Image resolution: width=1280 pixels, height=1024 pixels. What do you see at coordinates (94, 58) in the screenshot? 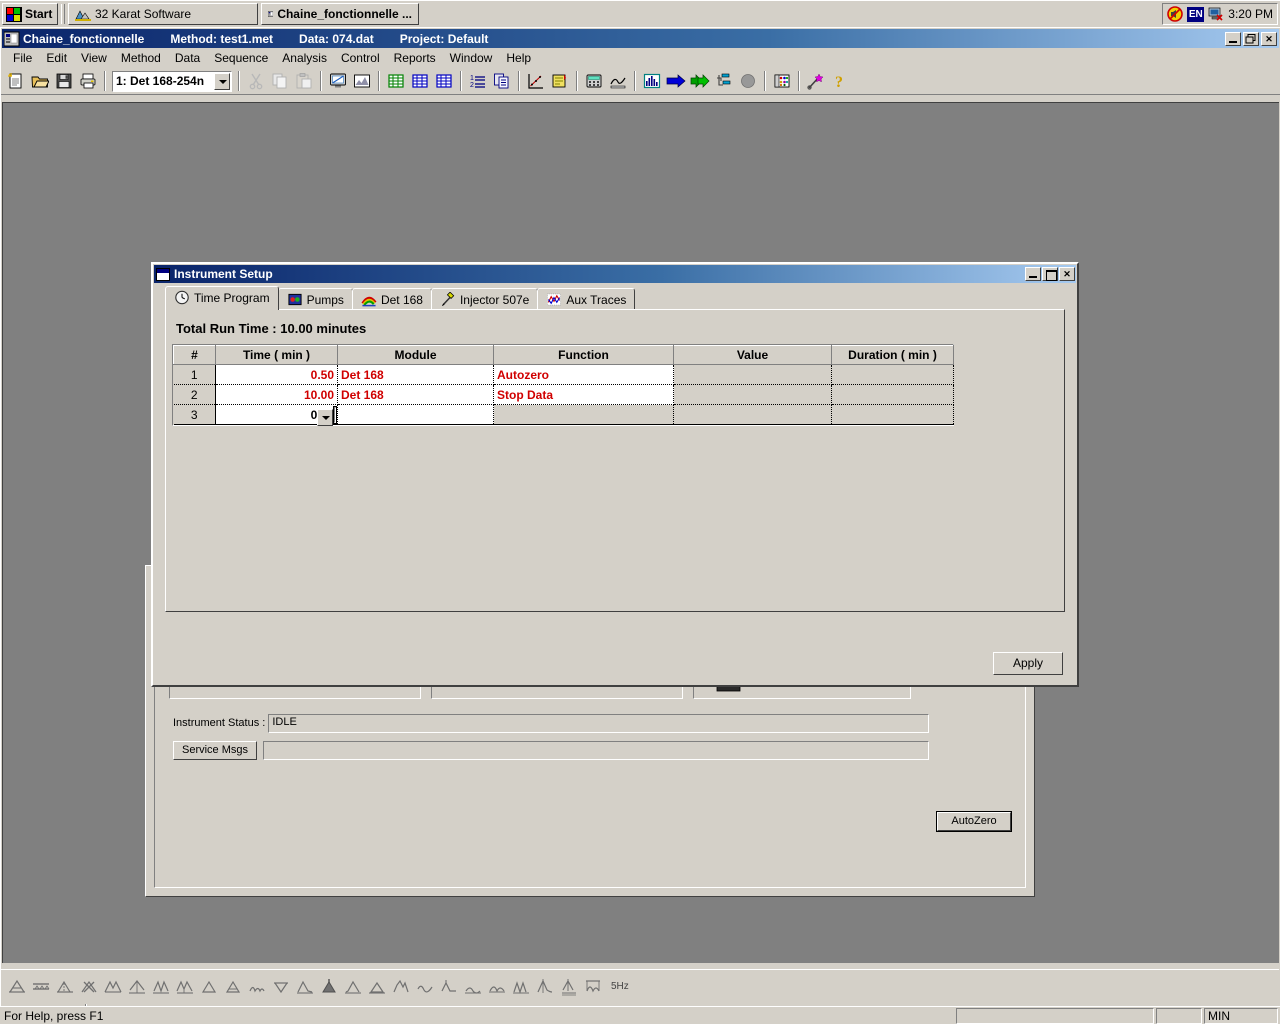
I see `menu-view: View` at bounding box center [94, 58].